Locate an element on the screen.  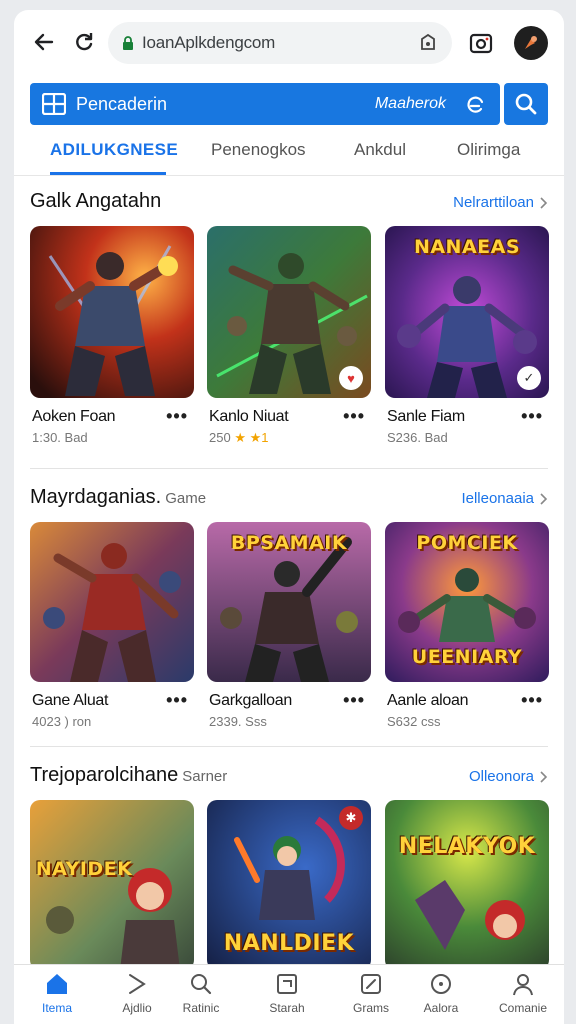
verified-badge-icon: ✓ is located at coordinates (529, 378).